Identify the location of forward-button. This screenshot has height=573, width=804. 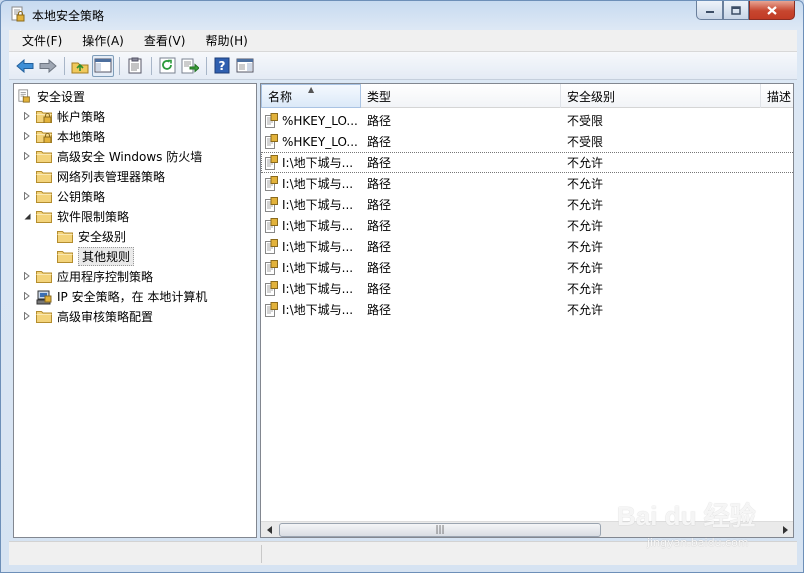
(48, 66).